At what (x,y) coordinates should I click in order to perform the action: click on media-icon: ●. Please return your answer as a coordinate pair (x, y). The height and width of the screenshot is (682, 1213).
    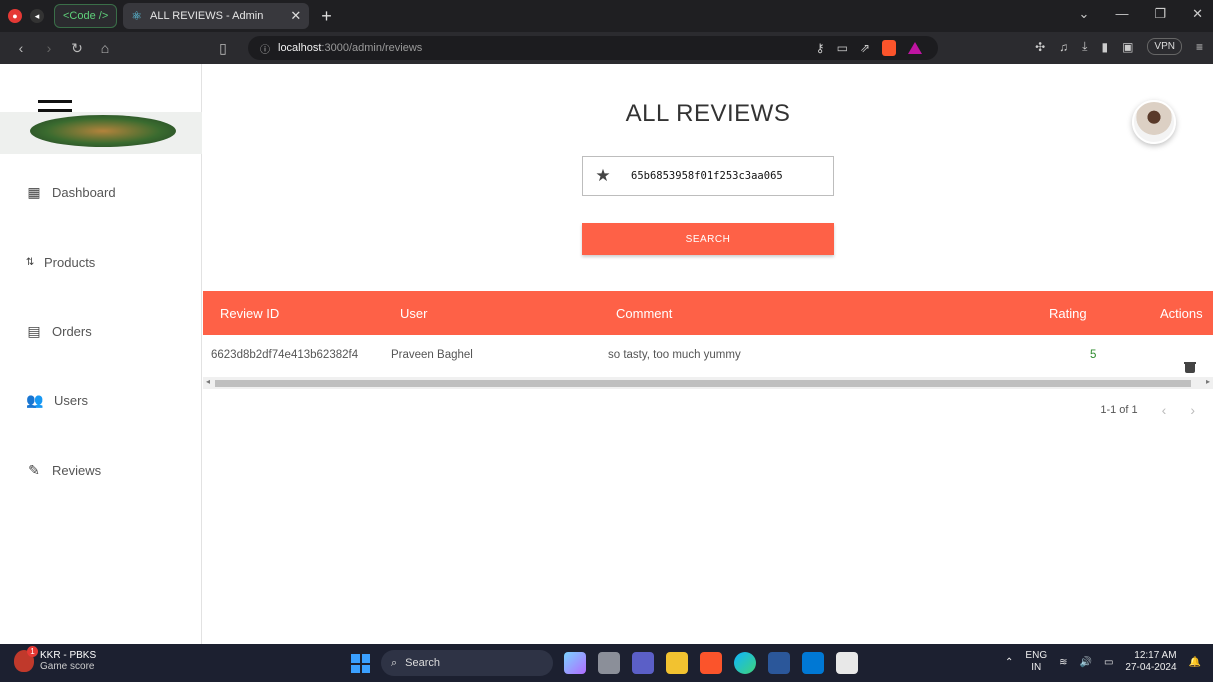
    Looking at the image, I should click on (15, 16).